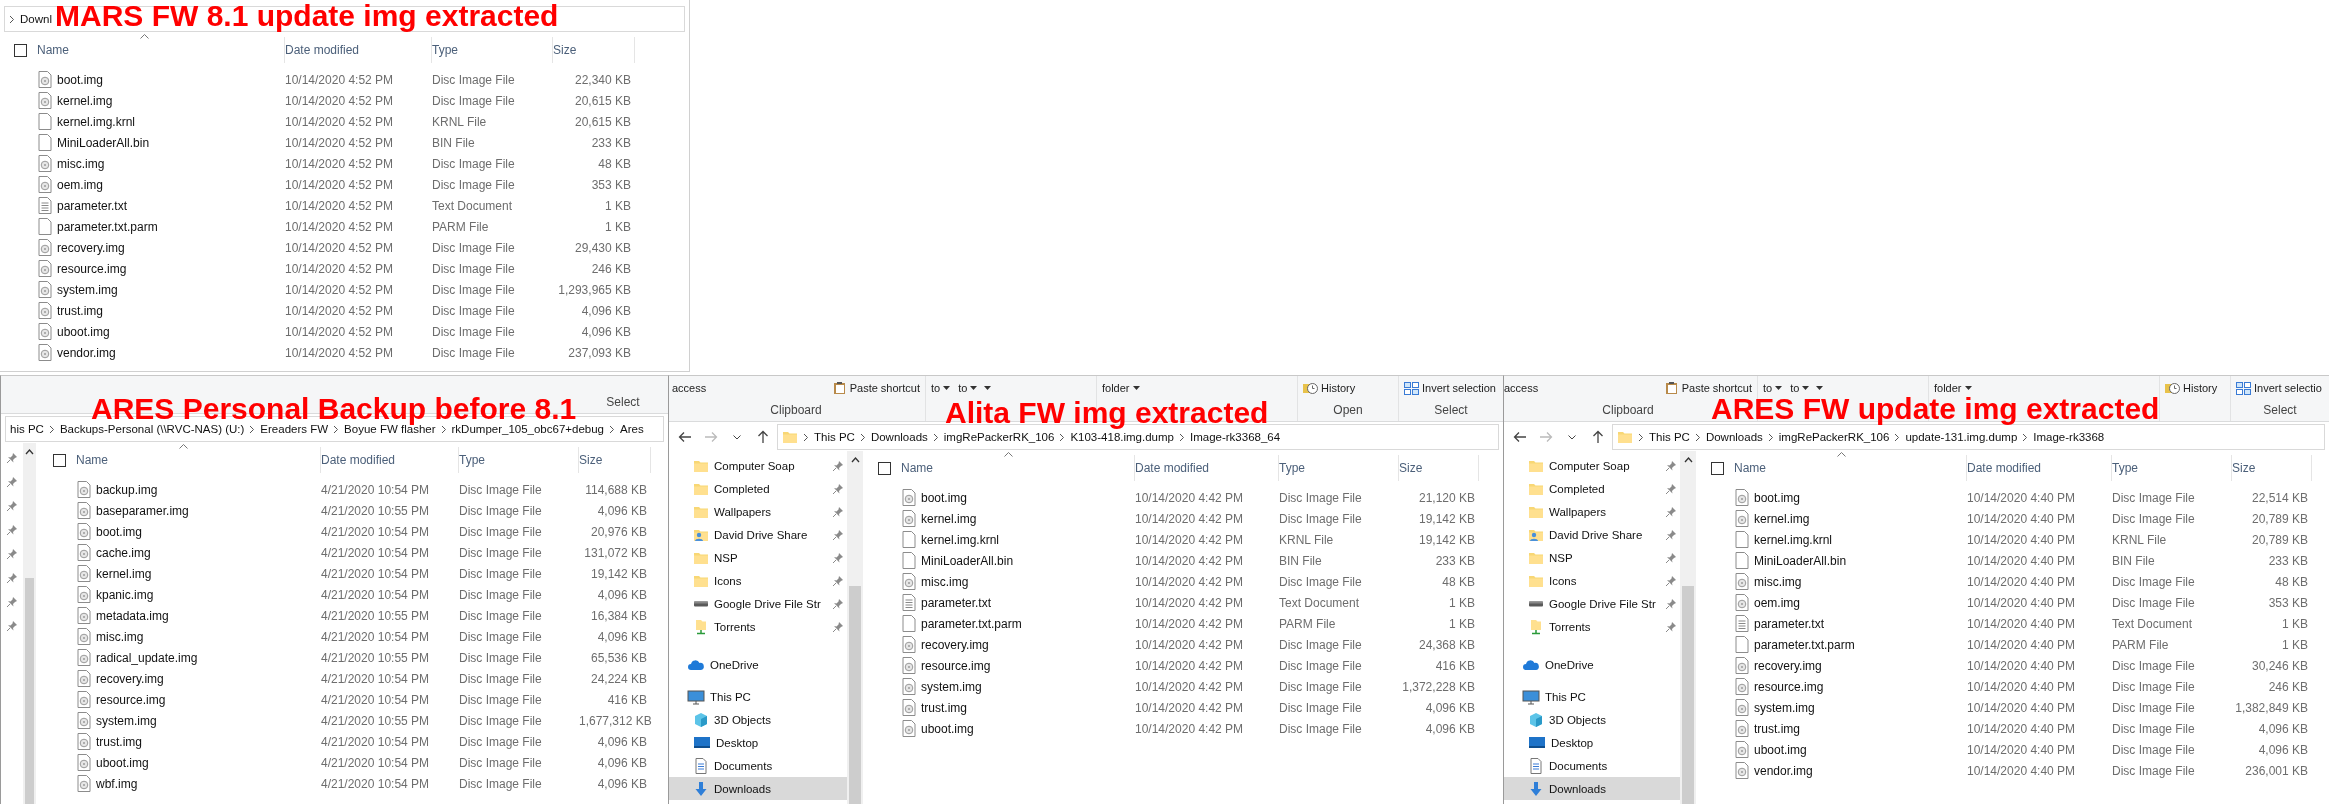 The height and width of the screenshot is (804, 2329). I want to click on file-name: vendor.img, so click(1783, 770).